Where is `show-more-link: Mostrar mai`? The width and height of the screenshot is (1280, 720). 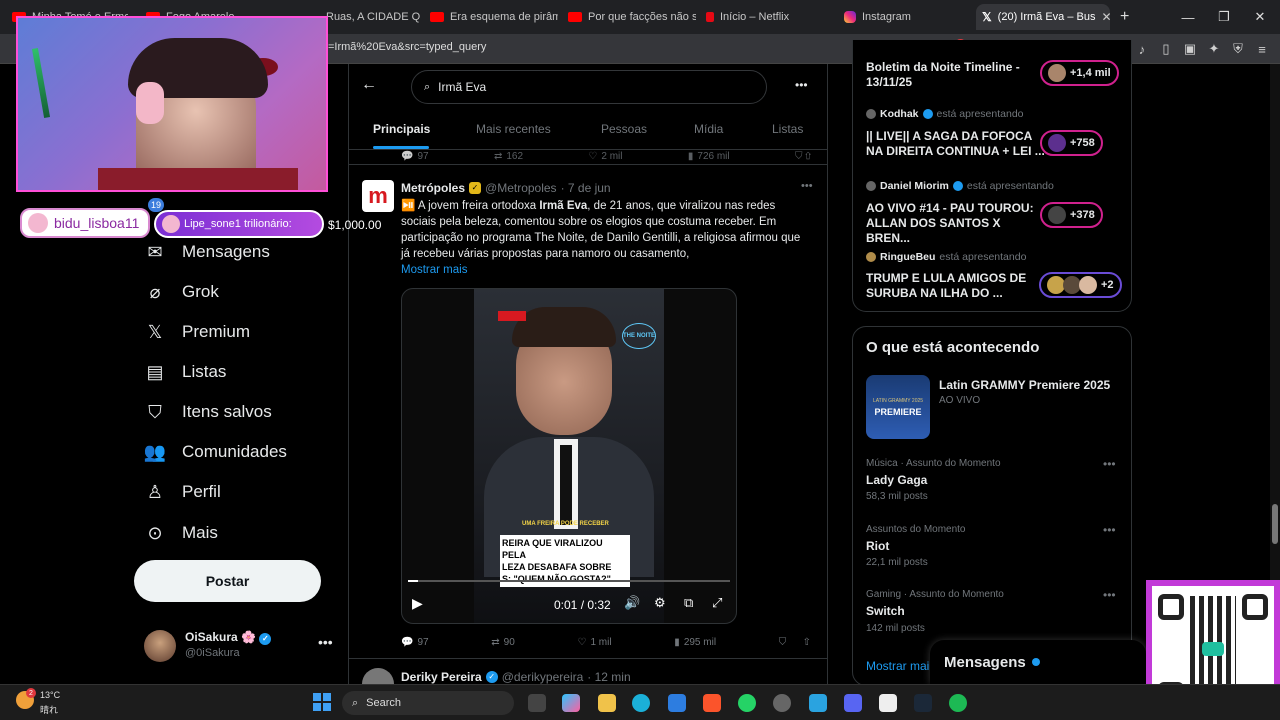 show-more-link: Mostrar mai is located at coordinates (897, 666).